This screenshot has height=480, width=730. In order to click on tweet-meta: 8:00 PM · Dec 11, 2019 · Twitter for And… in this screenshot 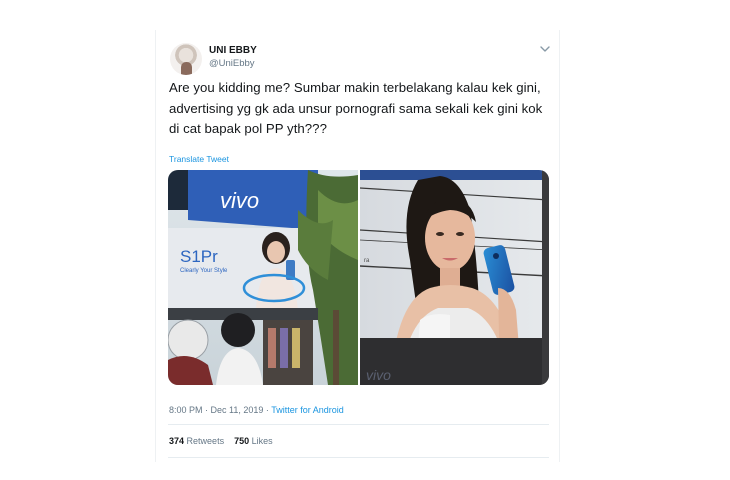, I will do `click(256, 410)`.